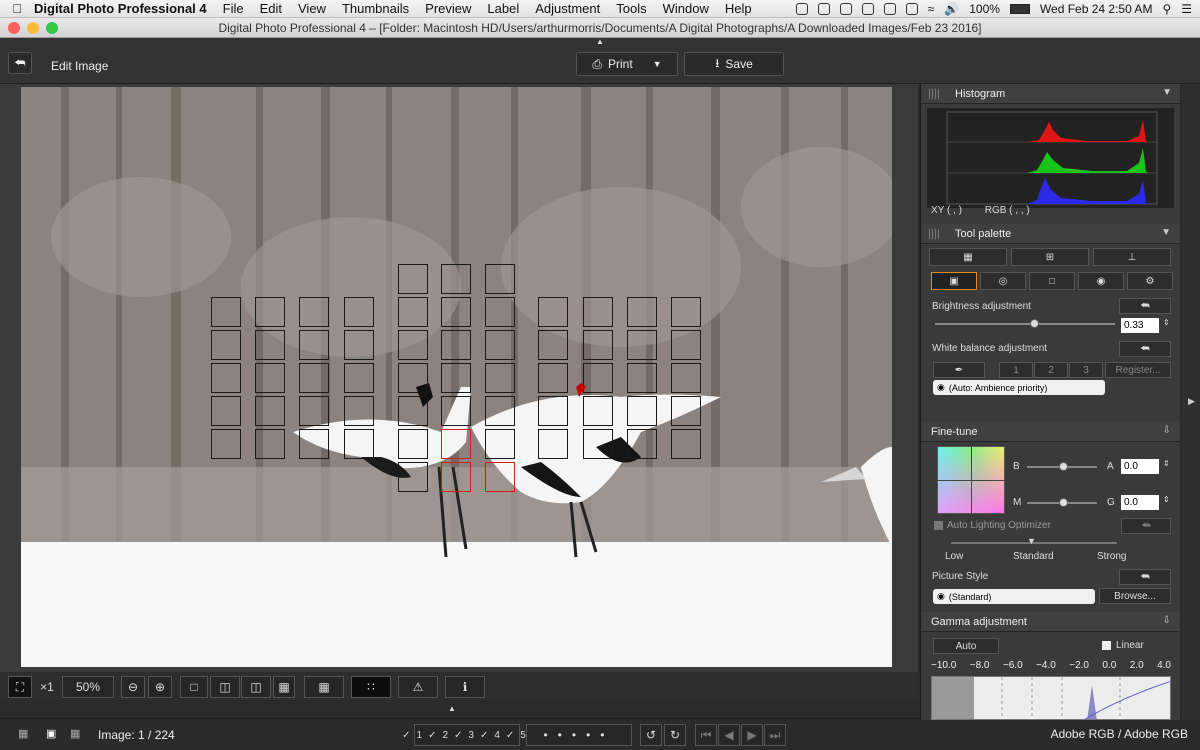 The height and width of the screenshot is (750, 1200). Describe the element at coordinates (1016, 370) in the screenshot. I see `wb-preset-1-button: 1` at that location.